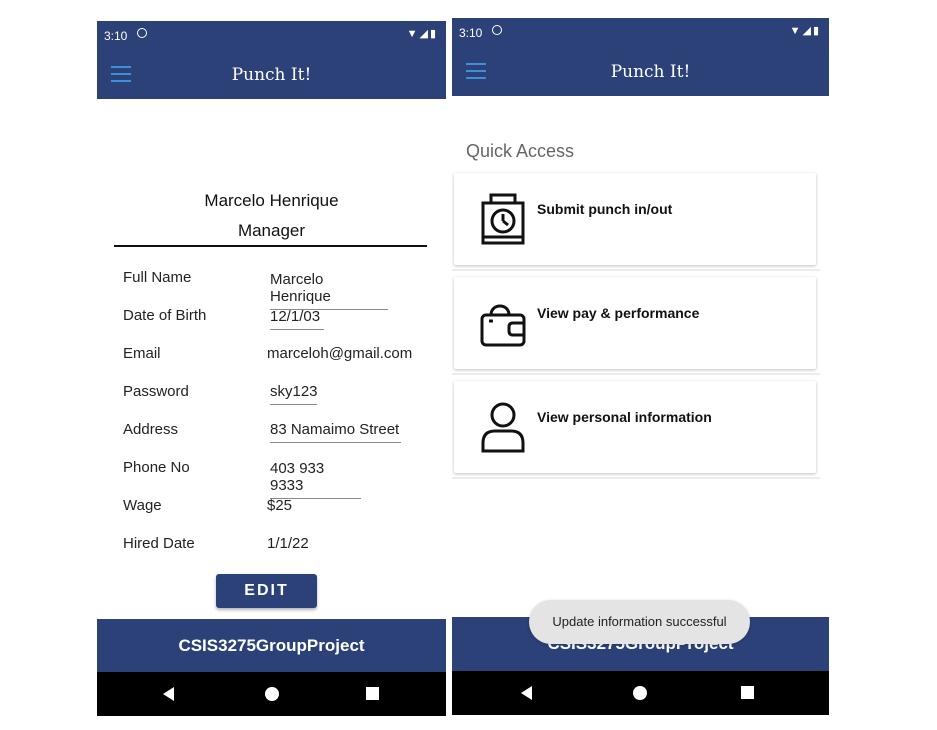 The height and width of the screenshot is (730, 937). What do you see at coordinates (624, 417) in the screenshot?
I see `view-personal-label: View personal information` at bounding box center [624, 417].